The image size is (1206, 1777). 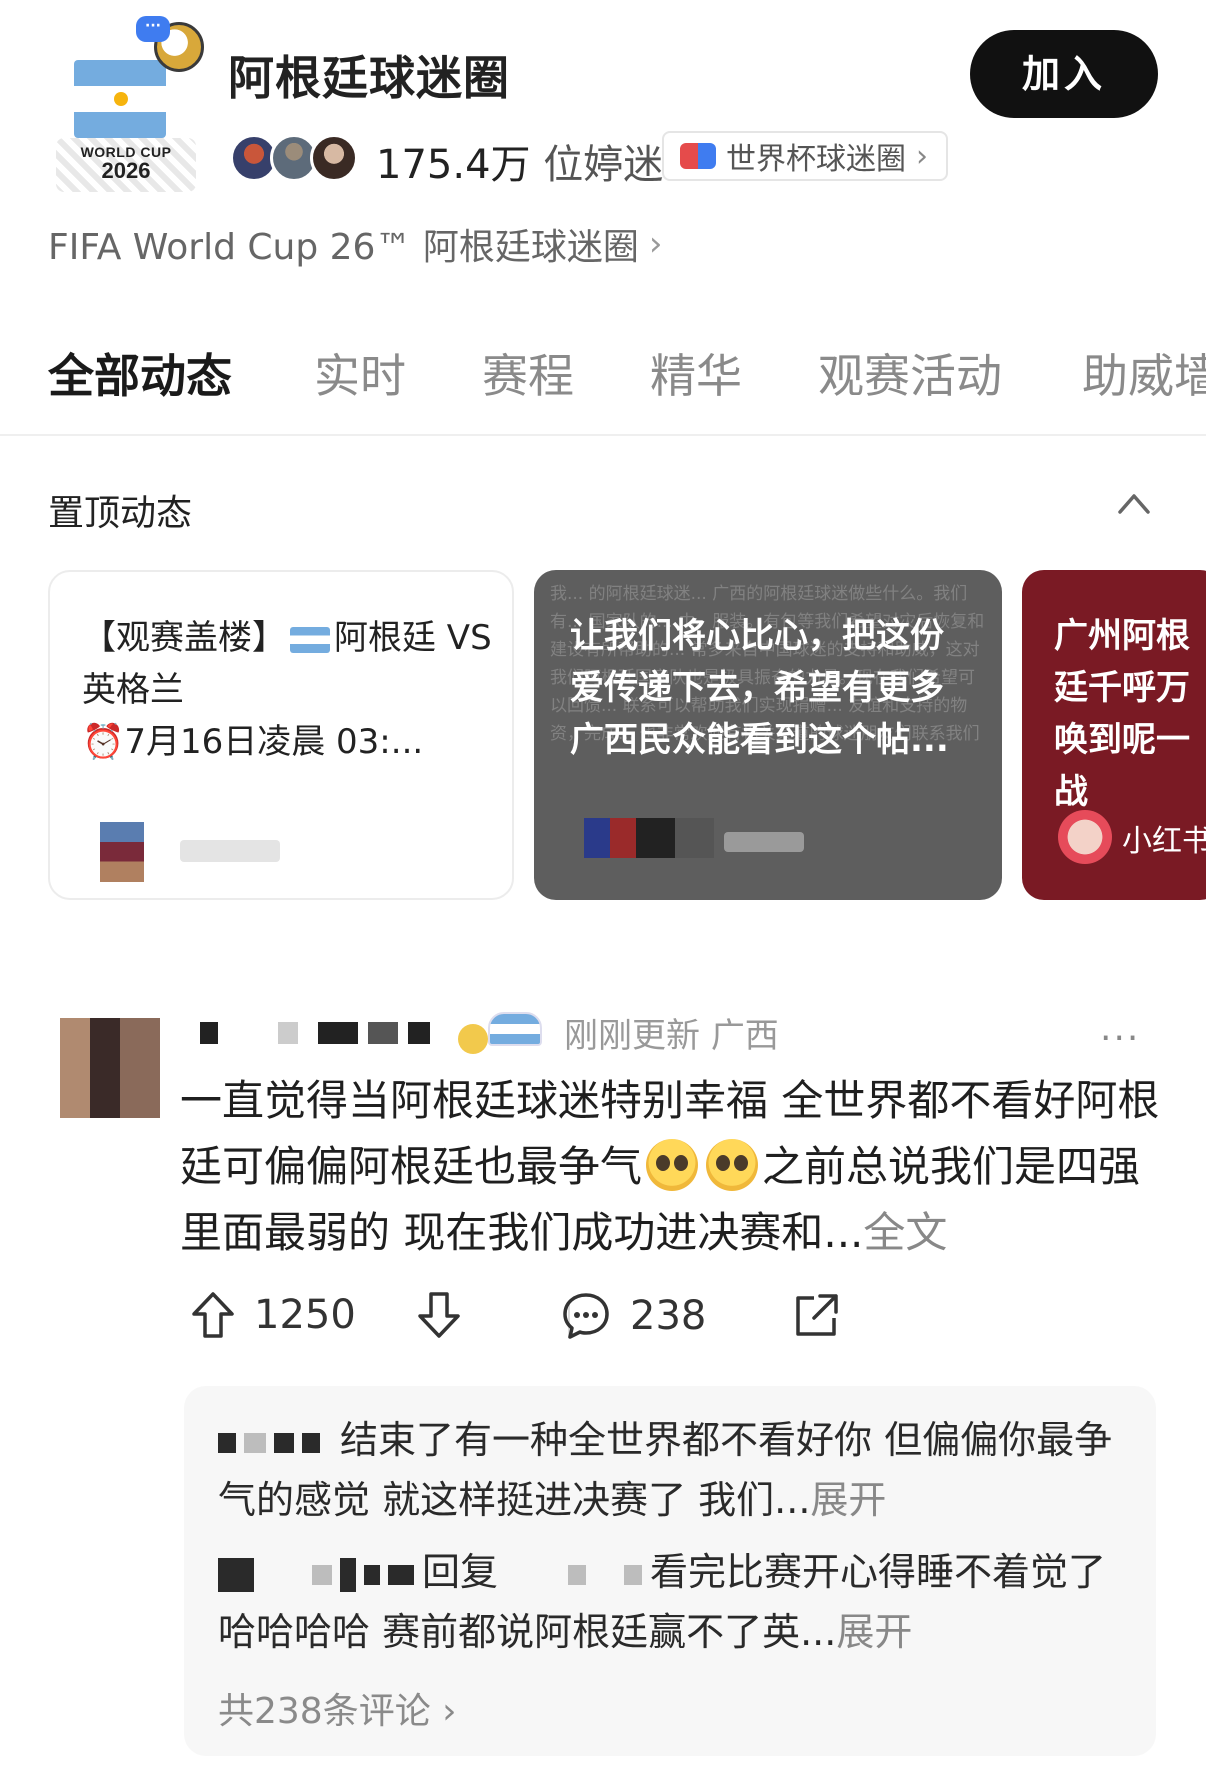 What do you see at coordinates (698, 156) in the screenshot?
I see `world-cup-circle-icon` at bounding box center [698, 156].